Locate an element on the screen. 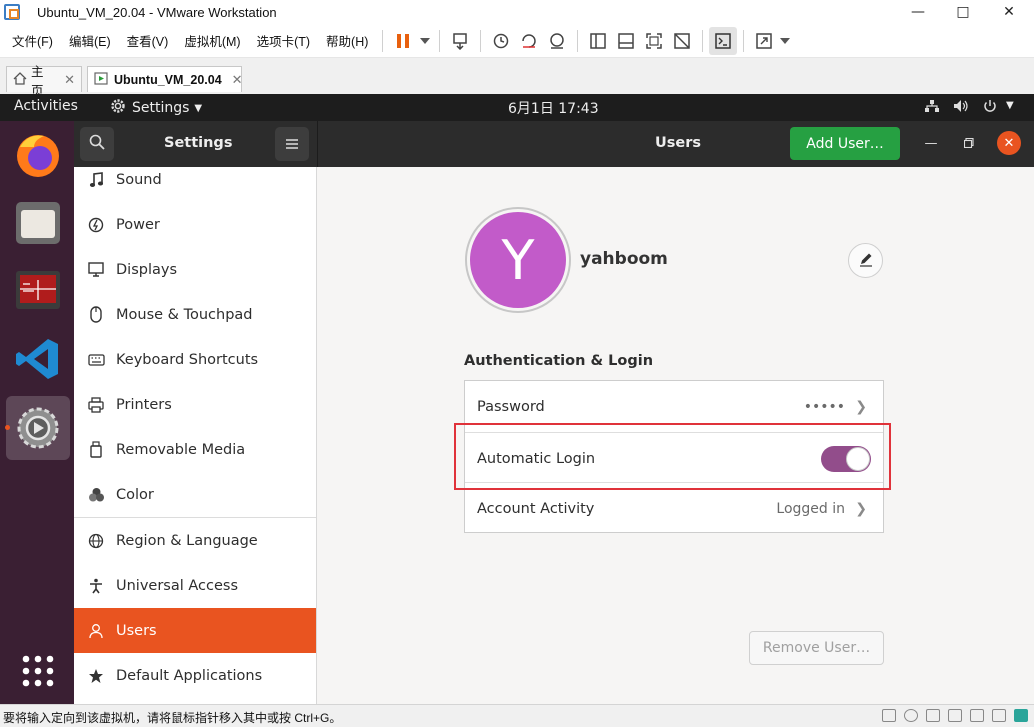  window-close-icon: ✕ is located at coordinates (1009, 143).